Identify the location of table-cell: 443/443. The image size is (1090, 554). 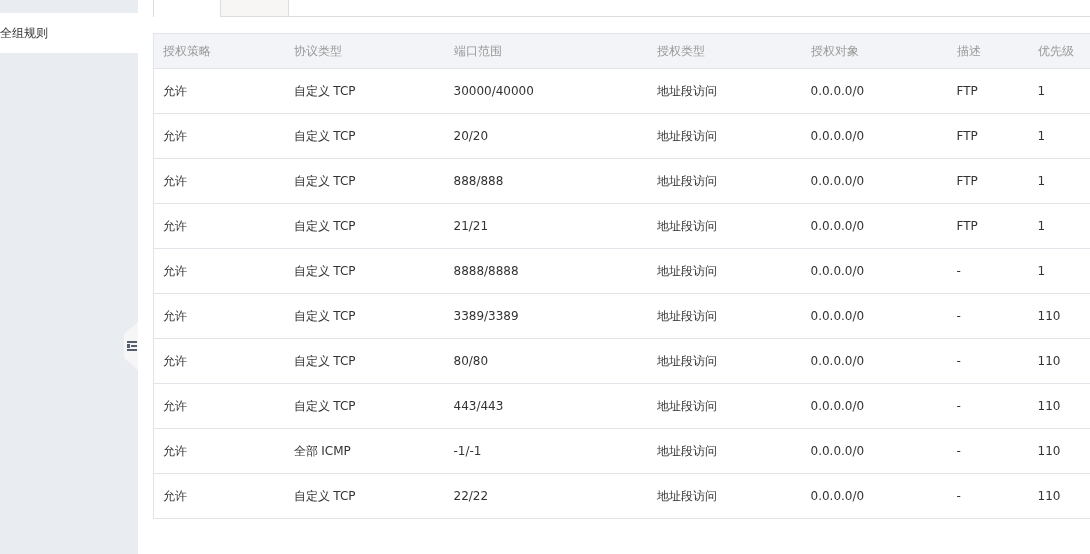
(546, 406).